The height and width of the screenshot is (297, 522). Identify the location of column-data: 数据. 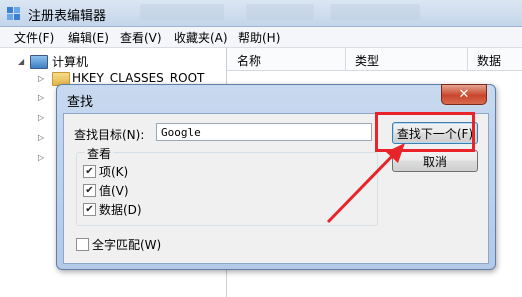
(489, 60).